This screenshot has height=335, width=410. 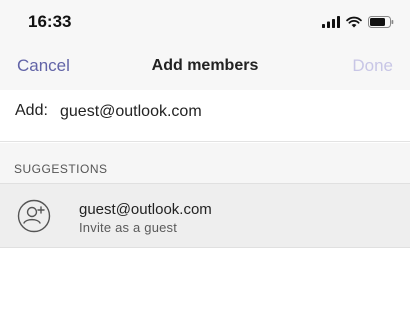 What do you see at coordinates (34, 216) in the screenshot?
I see `add-guest-icon` at bounding box center [34, 216].